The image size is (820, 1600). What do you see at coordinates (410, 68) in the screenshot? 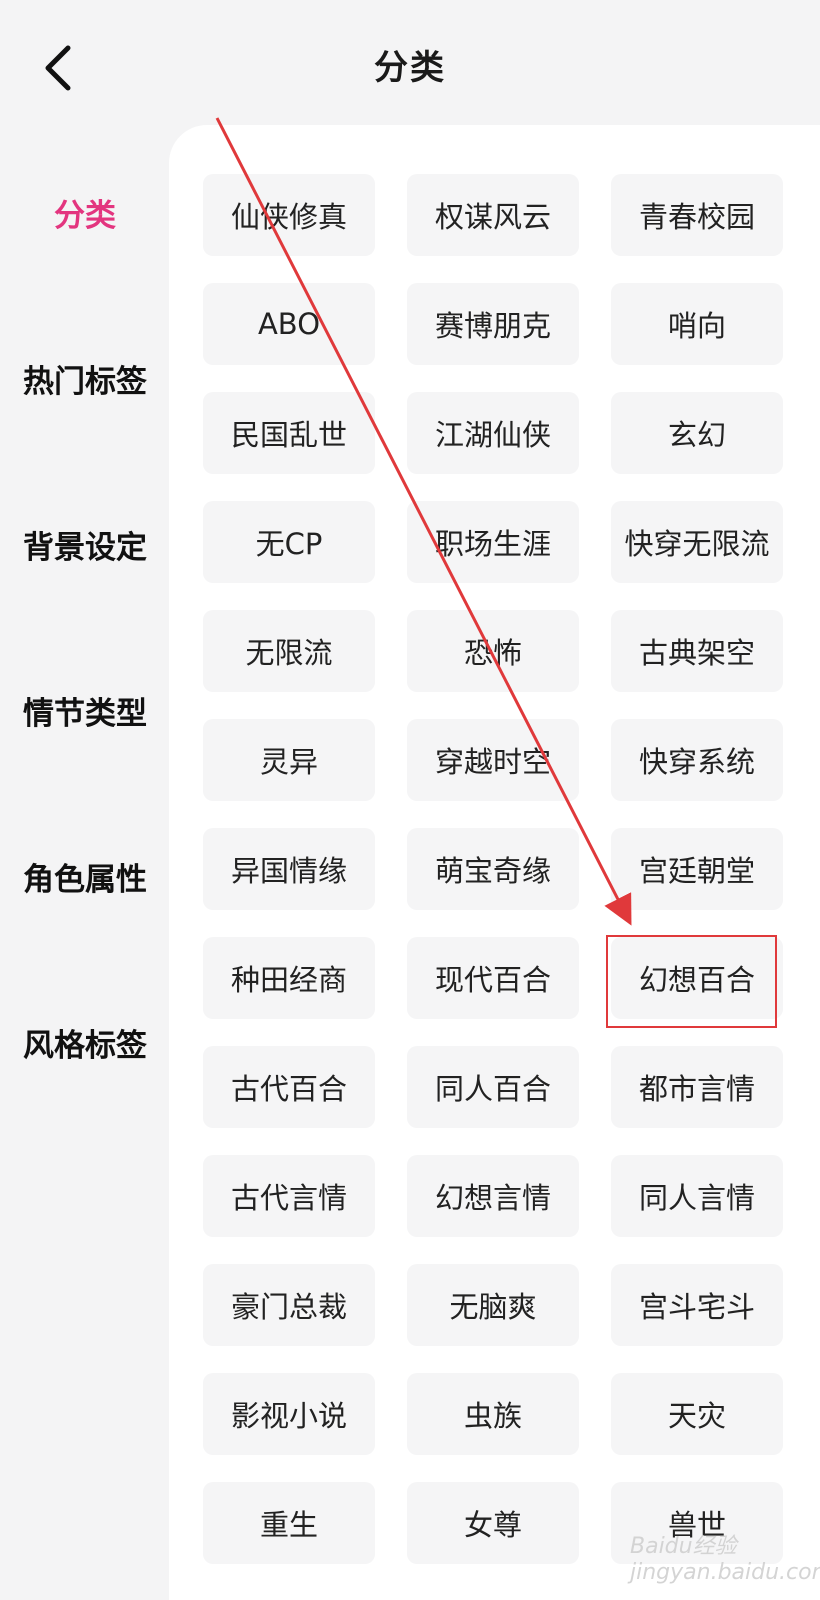
I see `page-title: 分类` at bounding box center [410, 68].